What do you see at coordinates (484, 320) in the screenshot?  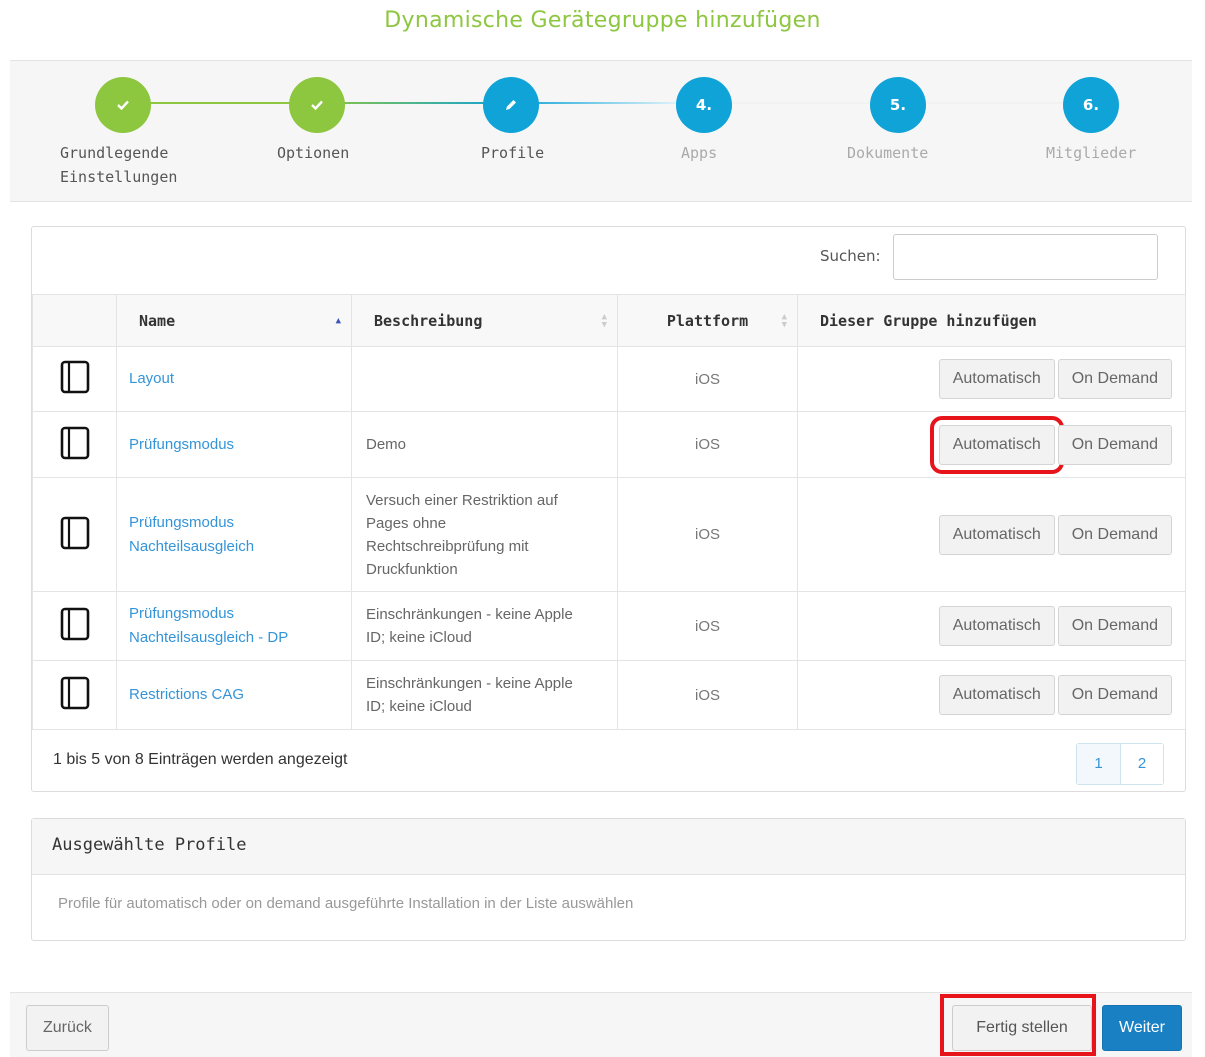 I see `column-header-description: Beschreibung ▲ ▼` at bounding box center [484, 320].